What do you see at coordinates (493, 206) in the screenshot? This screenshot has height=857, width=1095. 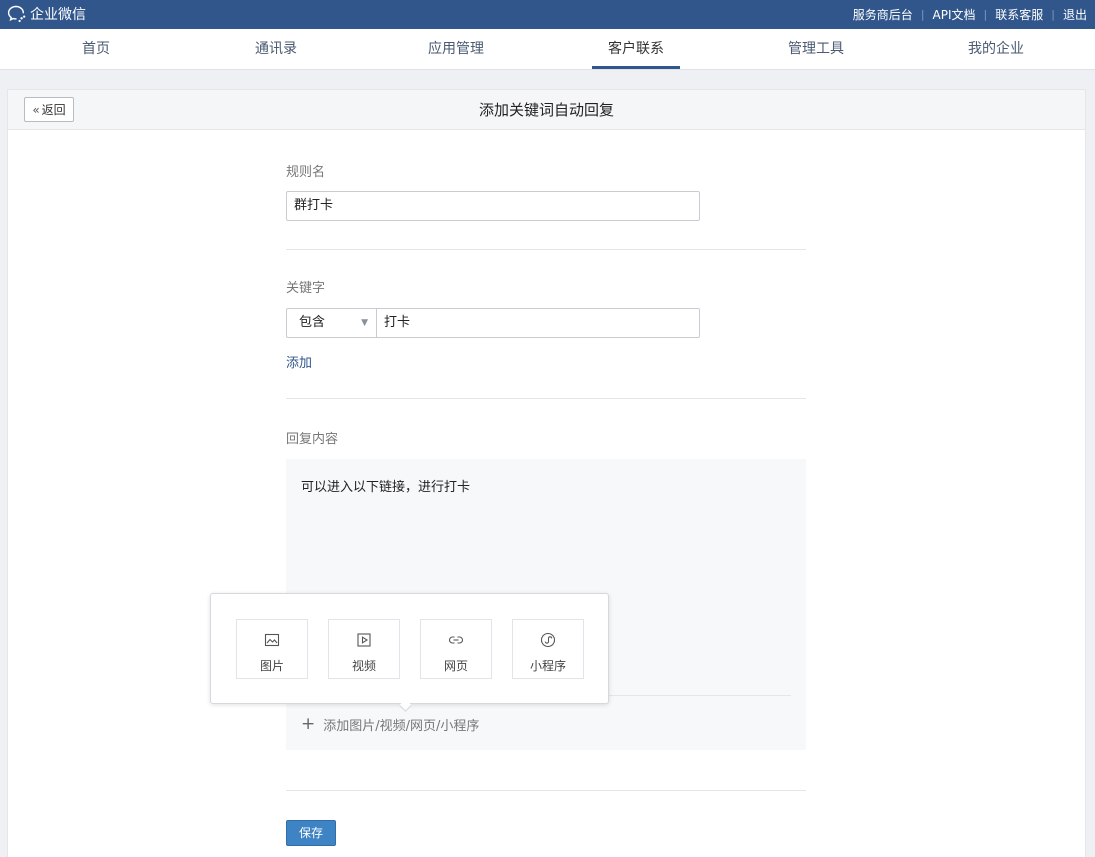 I see `rule-name-input: 群打卡` at bounding box center [493, 206].